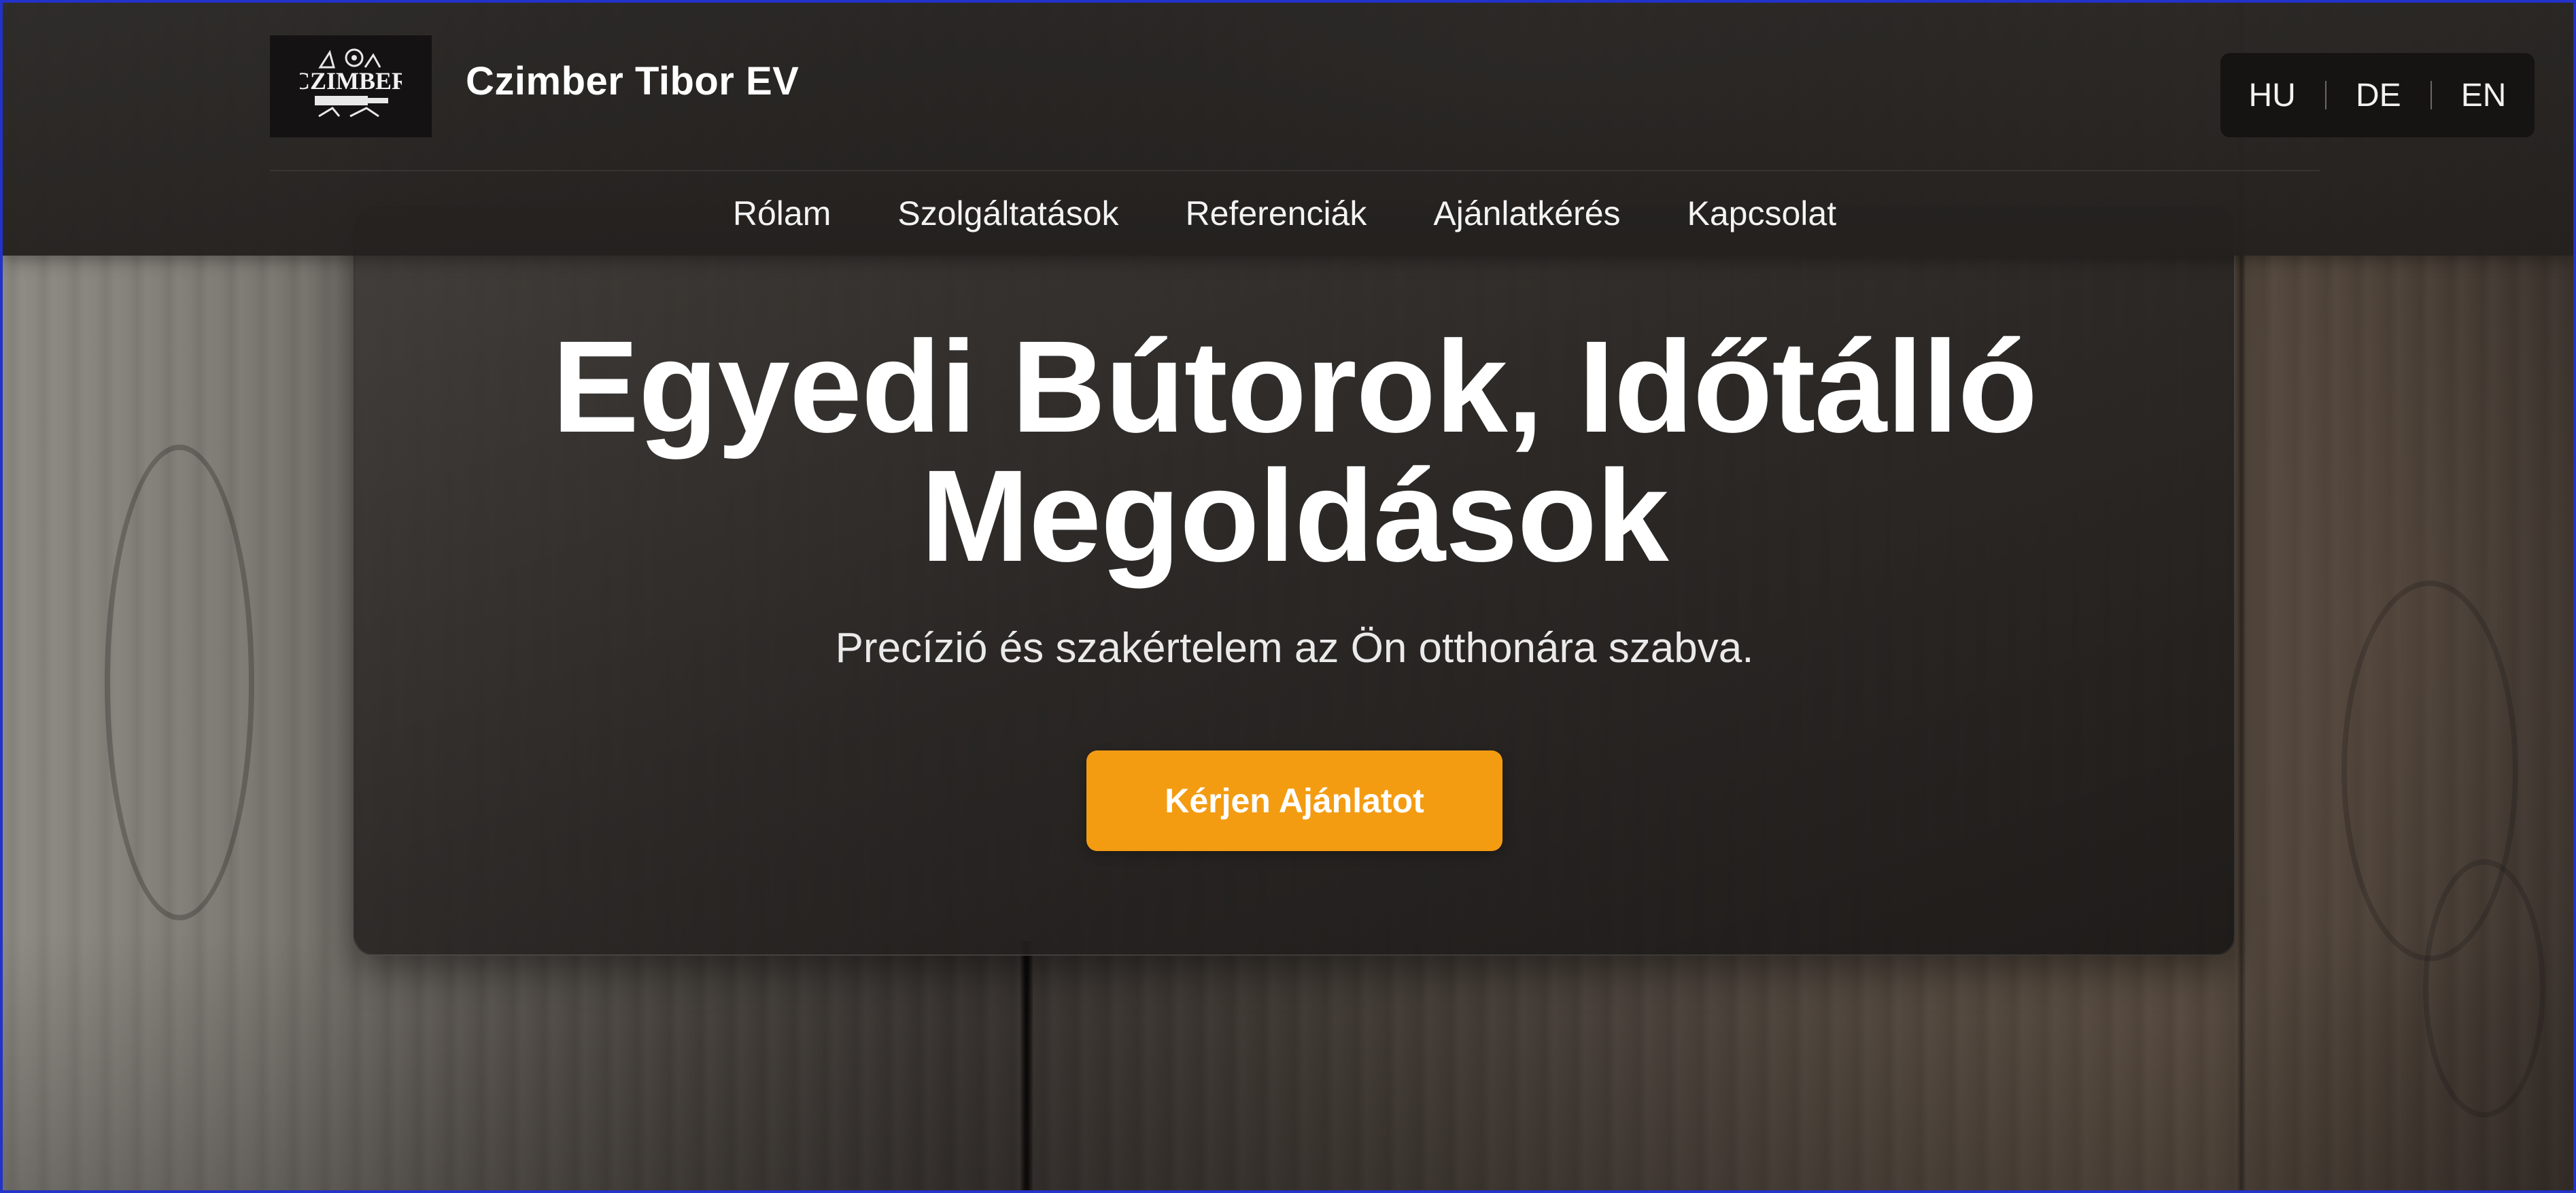  I want to click on lang-en-button: EN, so click(2484, 95).